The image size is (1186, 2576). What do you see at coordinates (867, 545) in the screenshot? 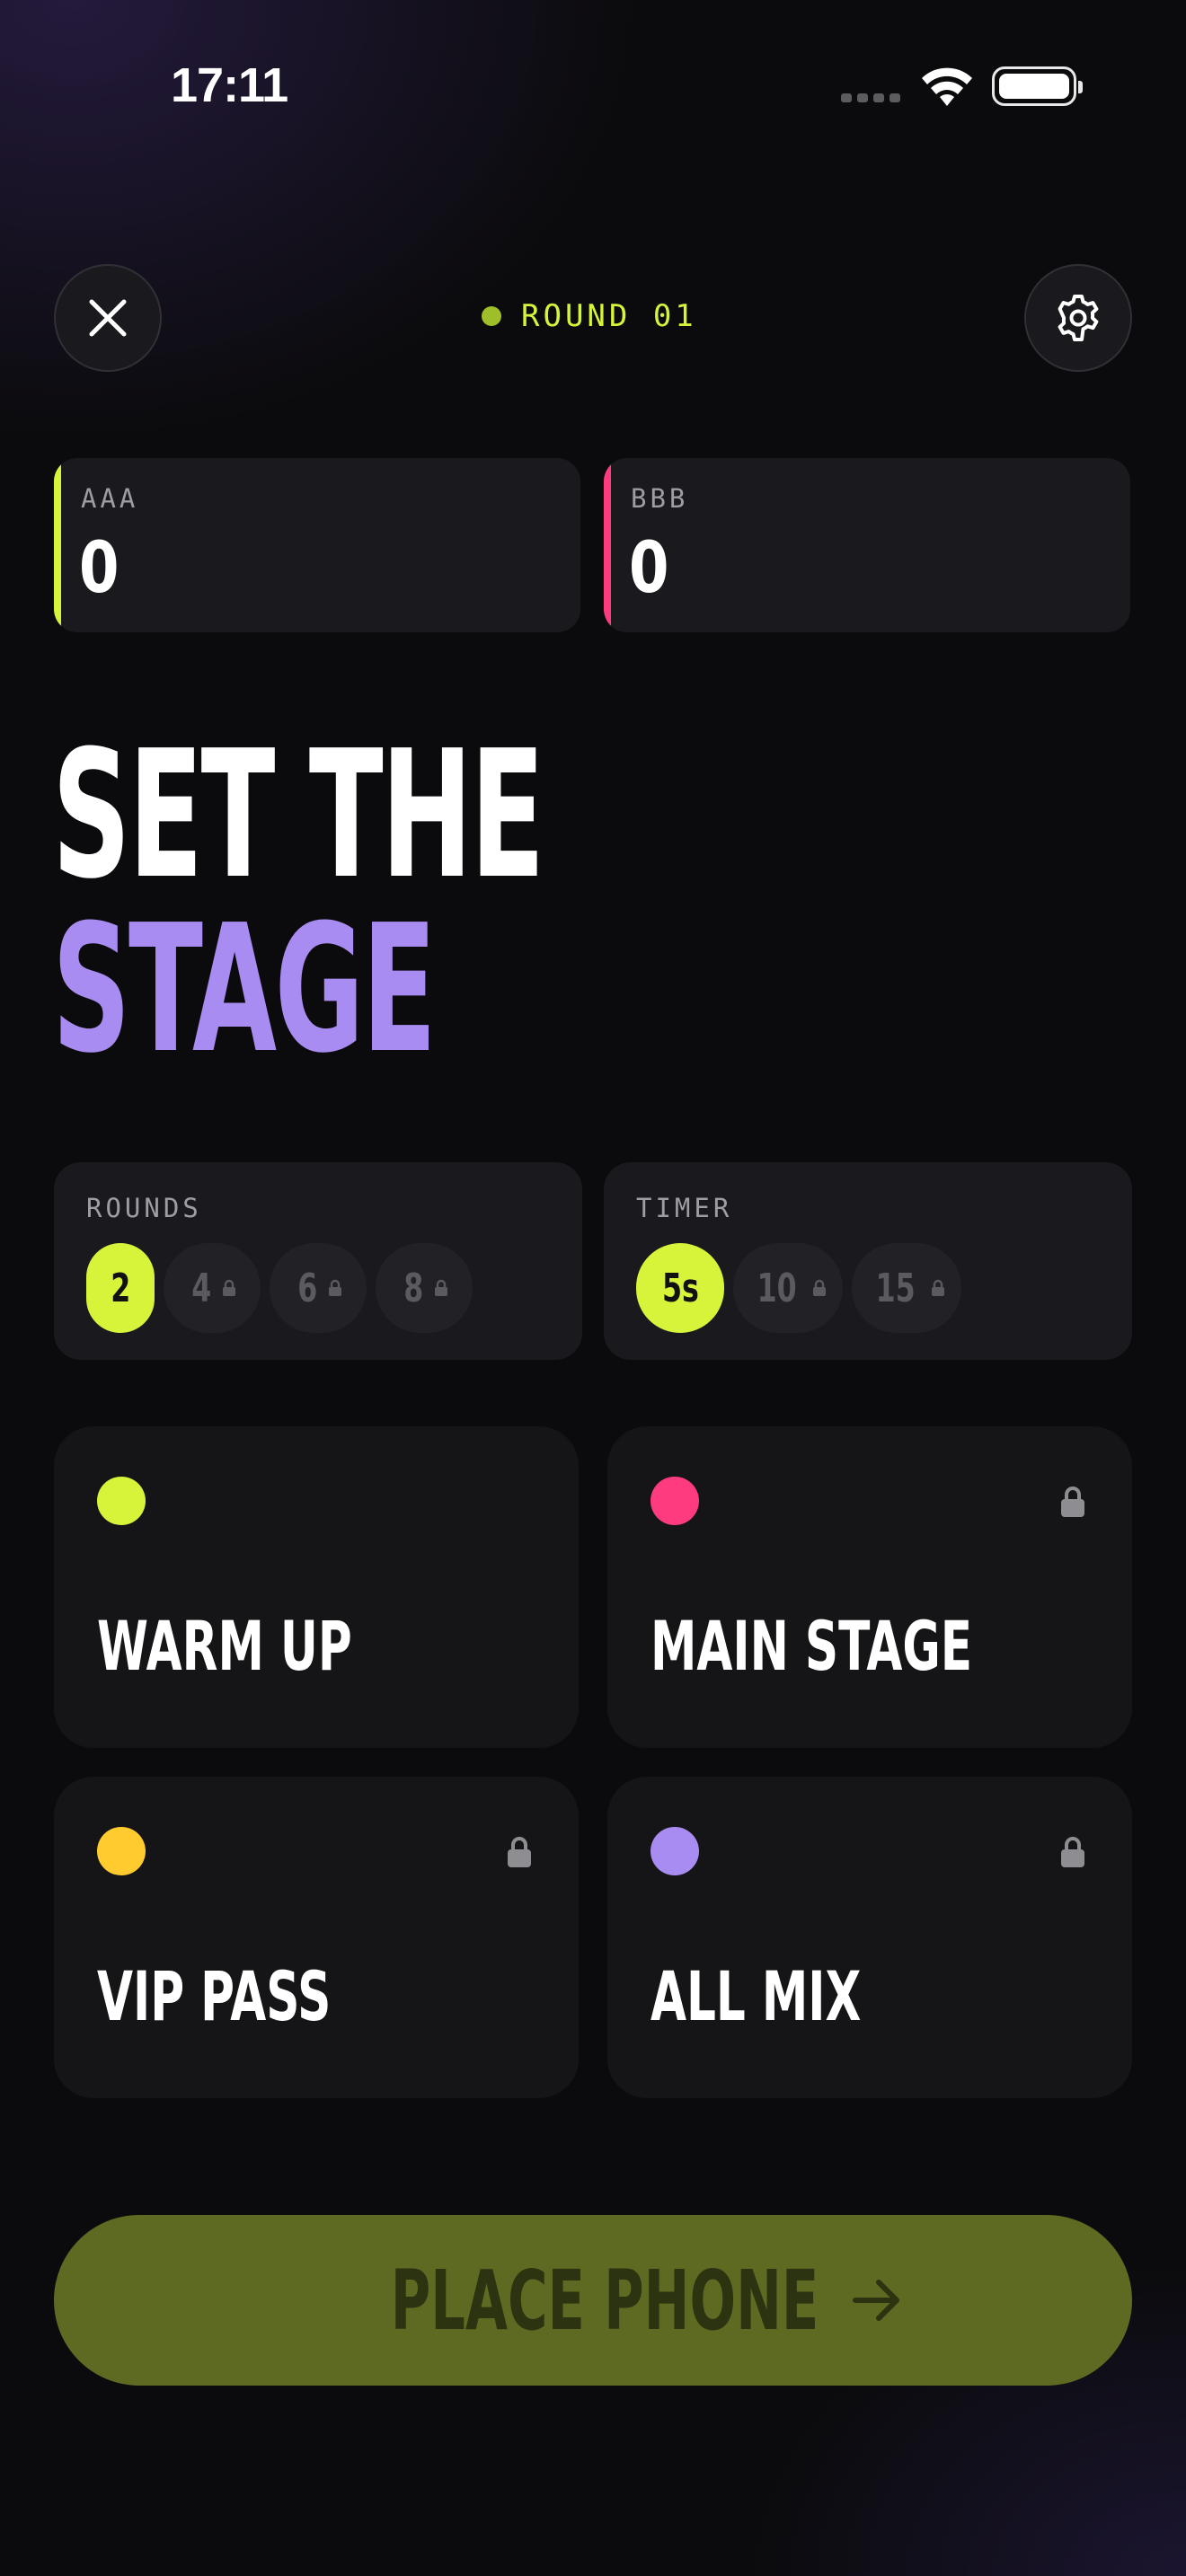
I see `team-b-score-card: BBB 0` at bounding box center [867, 545].